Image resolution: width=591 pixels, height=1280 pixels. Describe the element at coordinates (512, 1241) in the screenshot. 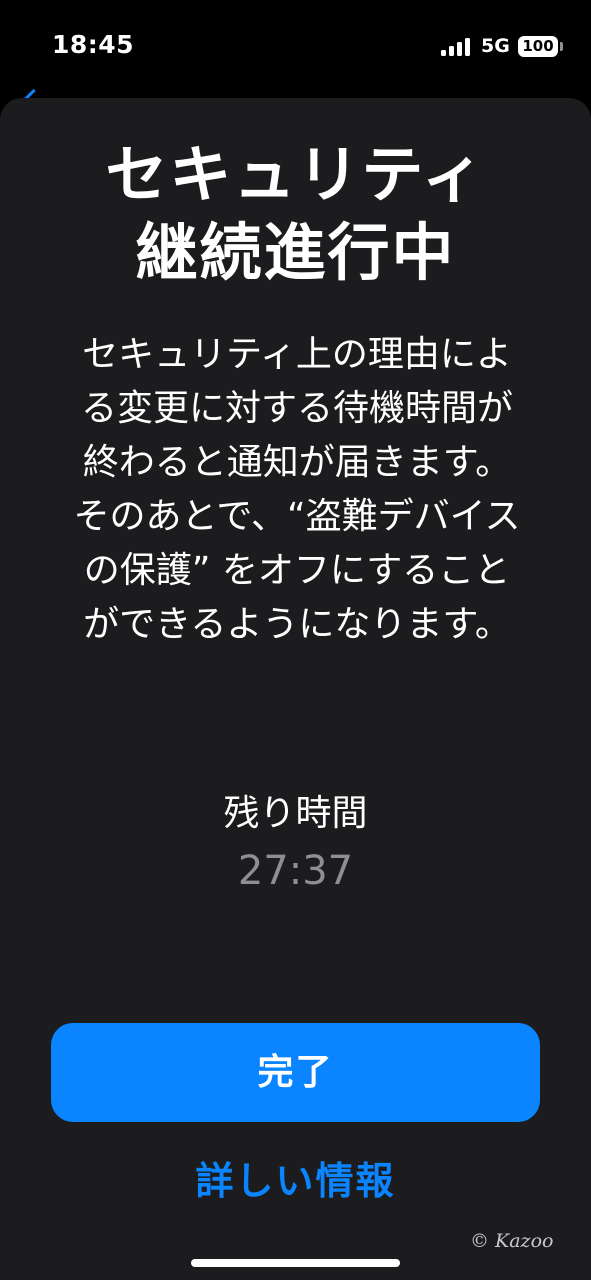

I see `watermark: © Kazoo` at that location.